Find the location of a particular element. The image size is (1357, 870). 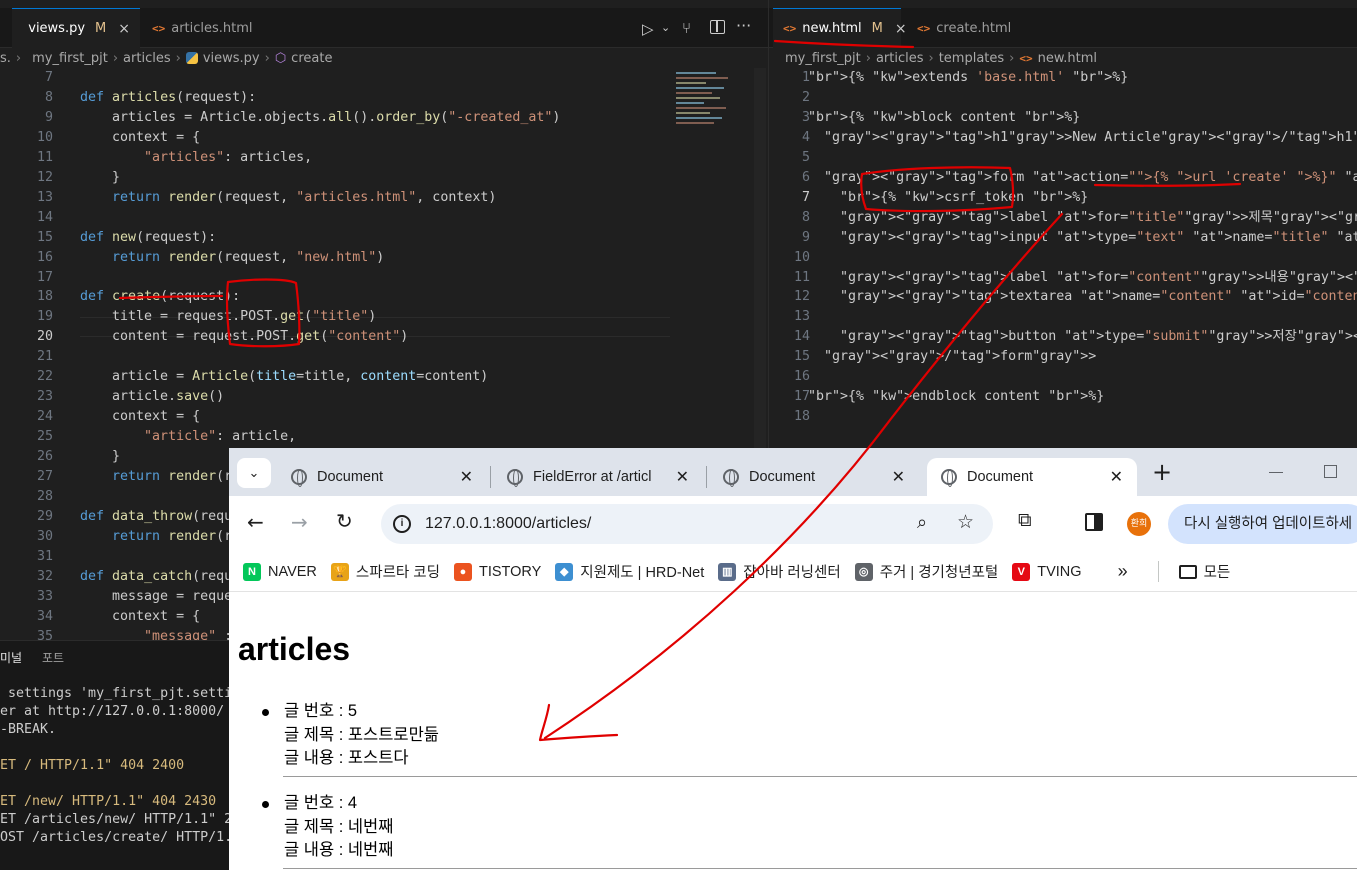

code-line: 10 is located at coordinates (1059, 258).